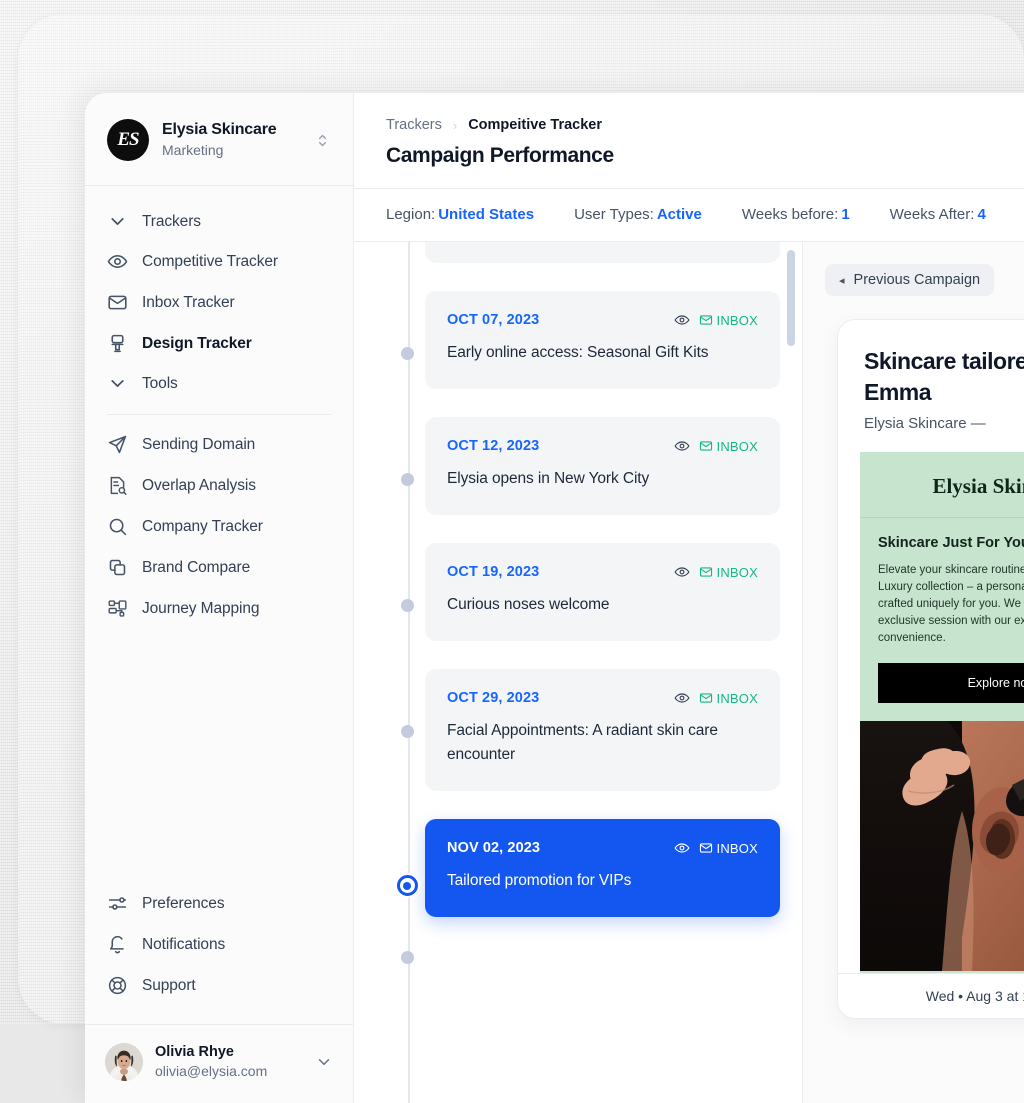 This screenshot has width=1024, height=1103. I want to click on timeline-card-selected: NOV 02, 2023 INBOX, so click(602, 868).